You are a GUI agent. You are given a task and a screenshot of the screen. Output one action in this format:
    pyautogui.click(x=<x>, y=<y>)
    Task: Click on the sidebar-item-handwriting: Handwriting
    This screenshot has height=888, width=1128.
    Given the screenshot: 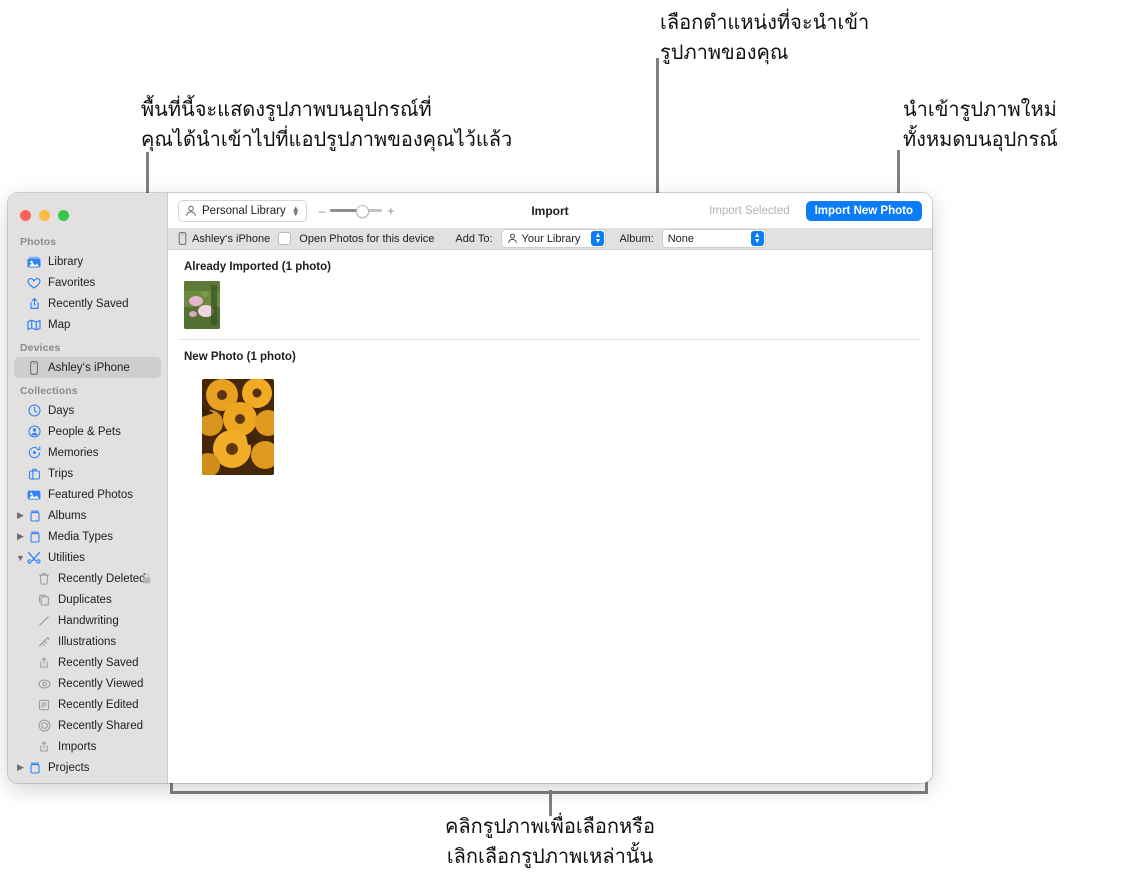 What is the action you would take?
    pyautogui.click(x=87, y=620)
    